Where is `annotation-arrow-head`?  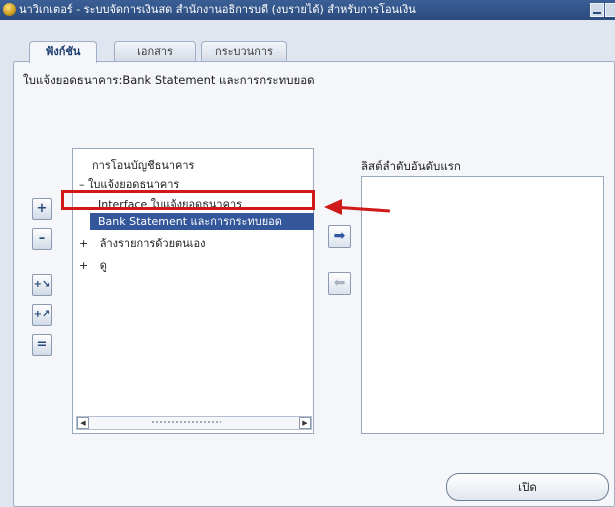
annotation-arrow-head is located at coordinates (333, 207).